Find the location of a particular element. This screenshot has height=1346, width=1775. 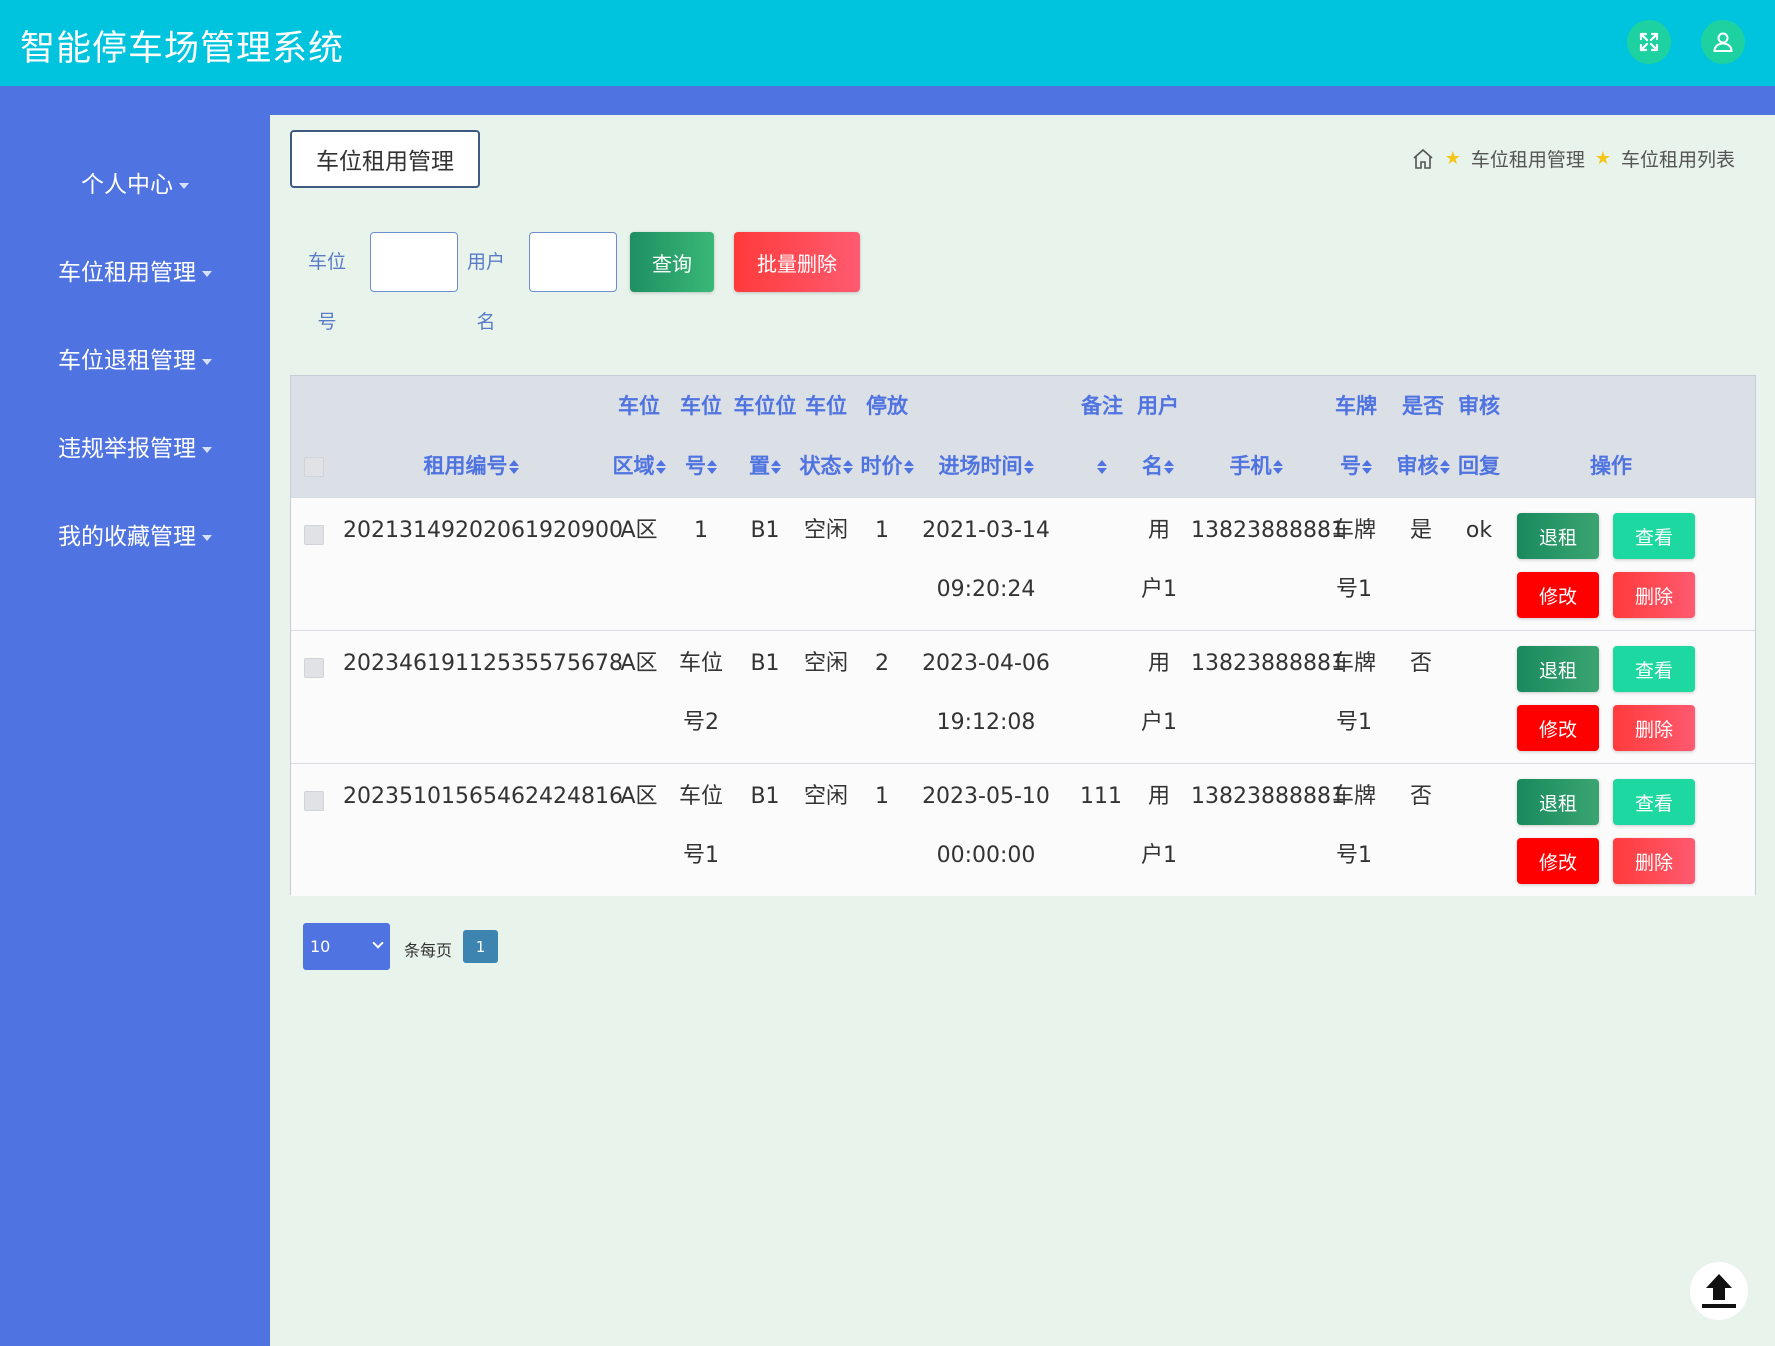

username-label: 用户 is located at coordinates (485, 262).